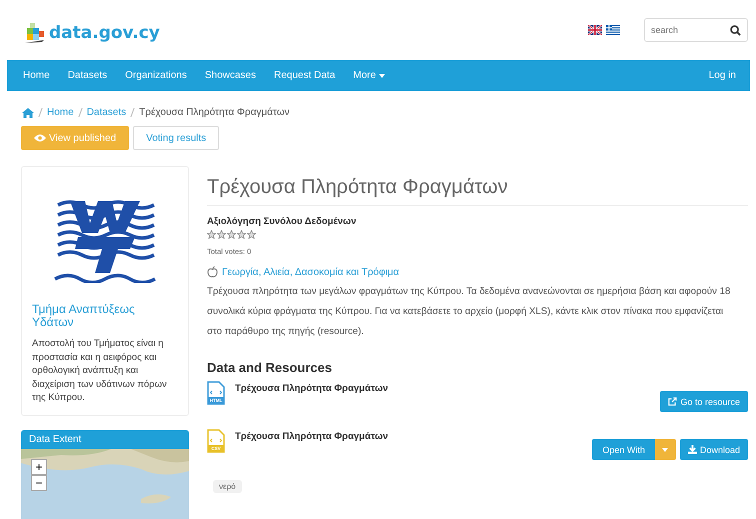 Image resolution: width=756 pixels, height=519 pixels. I want to click on dataset-description: Τρέχουσα πληρότητα των μεγάλων φραγμάτων της Κύπρου. Τα δεδομένα ανανεώνονται σε ημερήσια βάση και αφορούν 18 συνολικά κύρια φράγματα της Κύπρου. Για να κατεβάσετε το αρχείο (μορφή XLS), κάντε κλικ στον πίνακα που εμφανίζεται στο παράθυρο της πηγής (resource)., so click(469, 312).